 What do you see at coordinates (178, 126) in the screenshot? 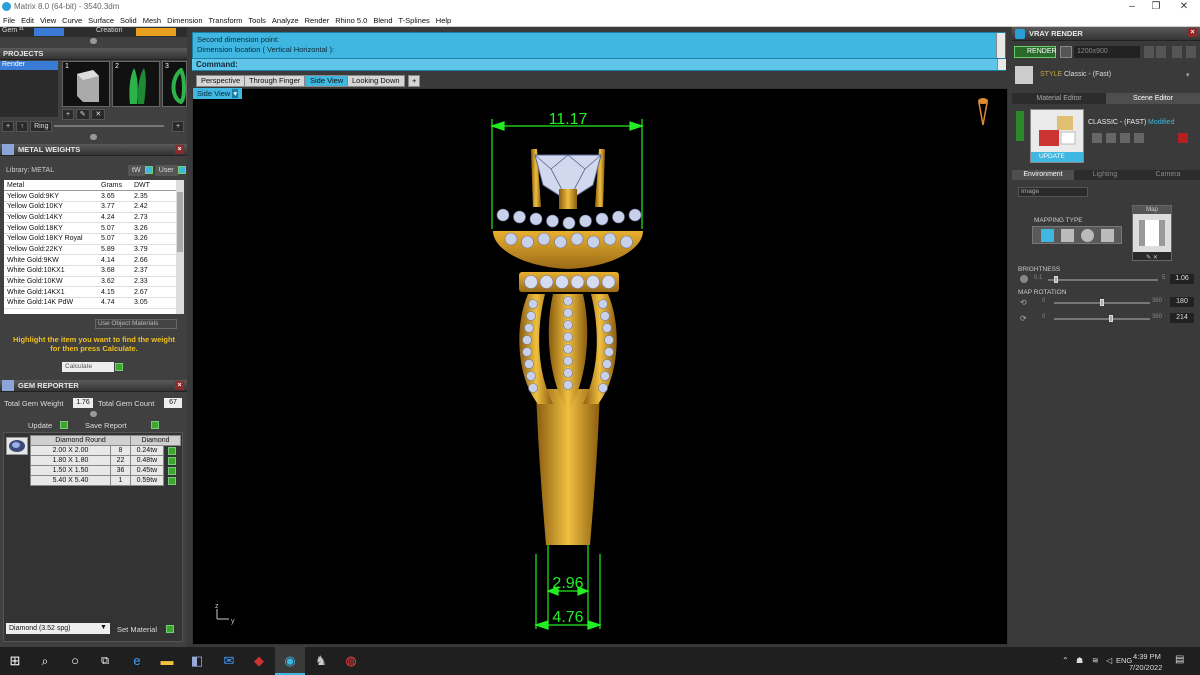
I see `zoom-plus-button: +` at bounding box center [178, 126].